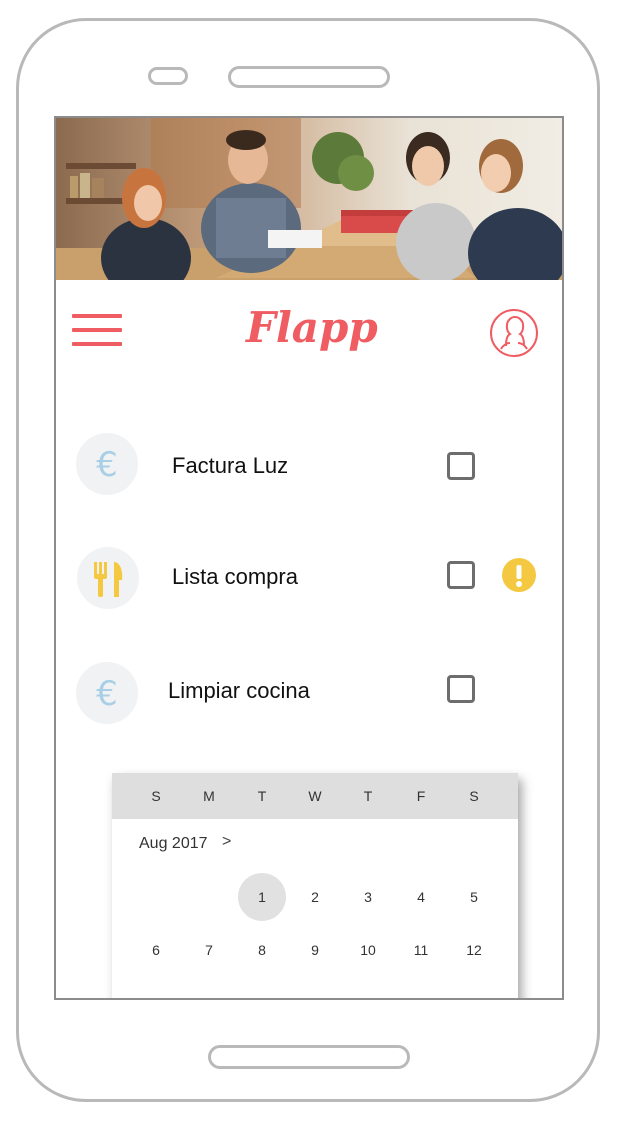 Image resolution: width=618 pixels, height=1122 pixels. Describe the element at coordinates (315, 897) in the screenshot. I see `calendar-day: 2` at that location.